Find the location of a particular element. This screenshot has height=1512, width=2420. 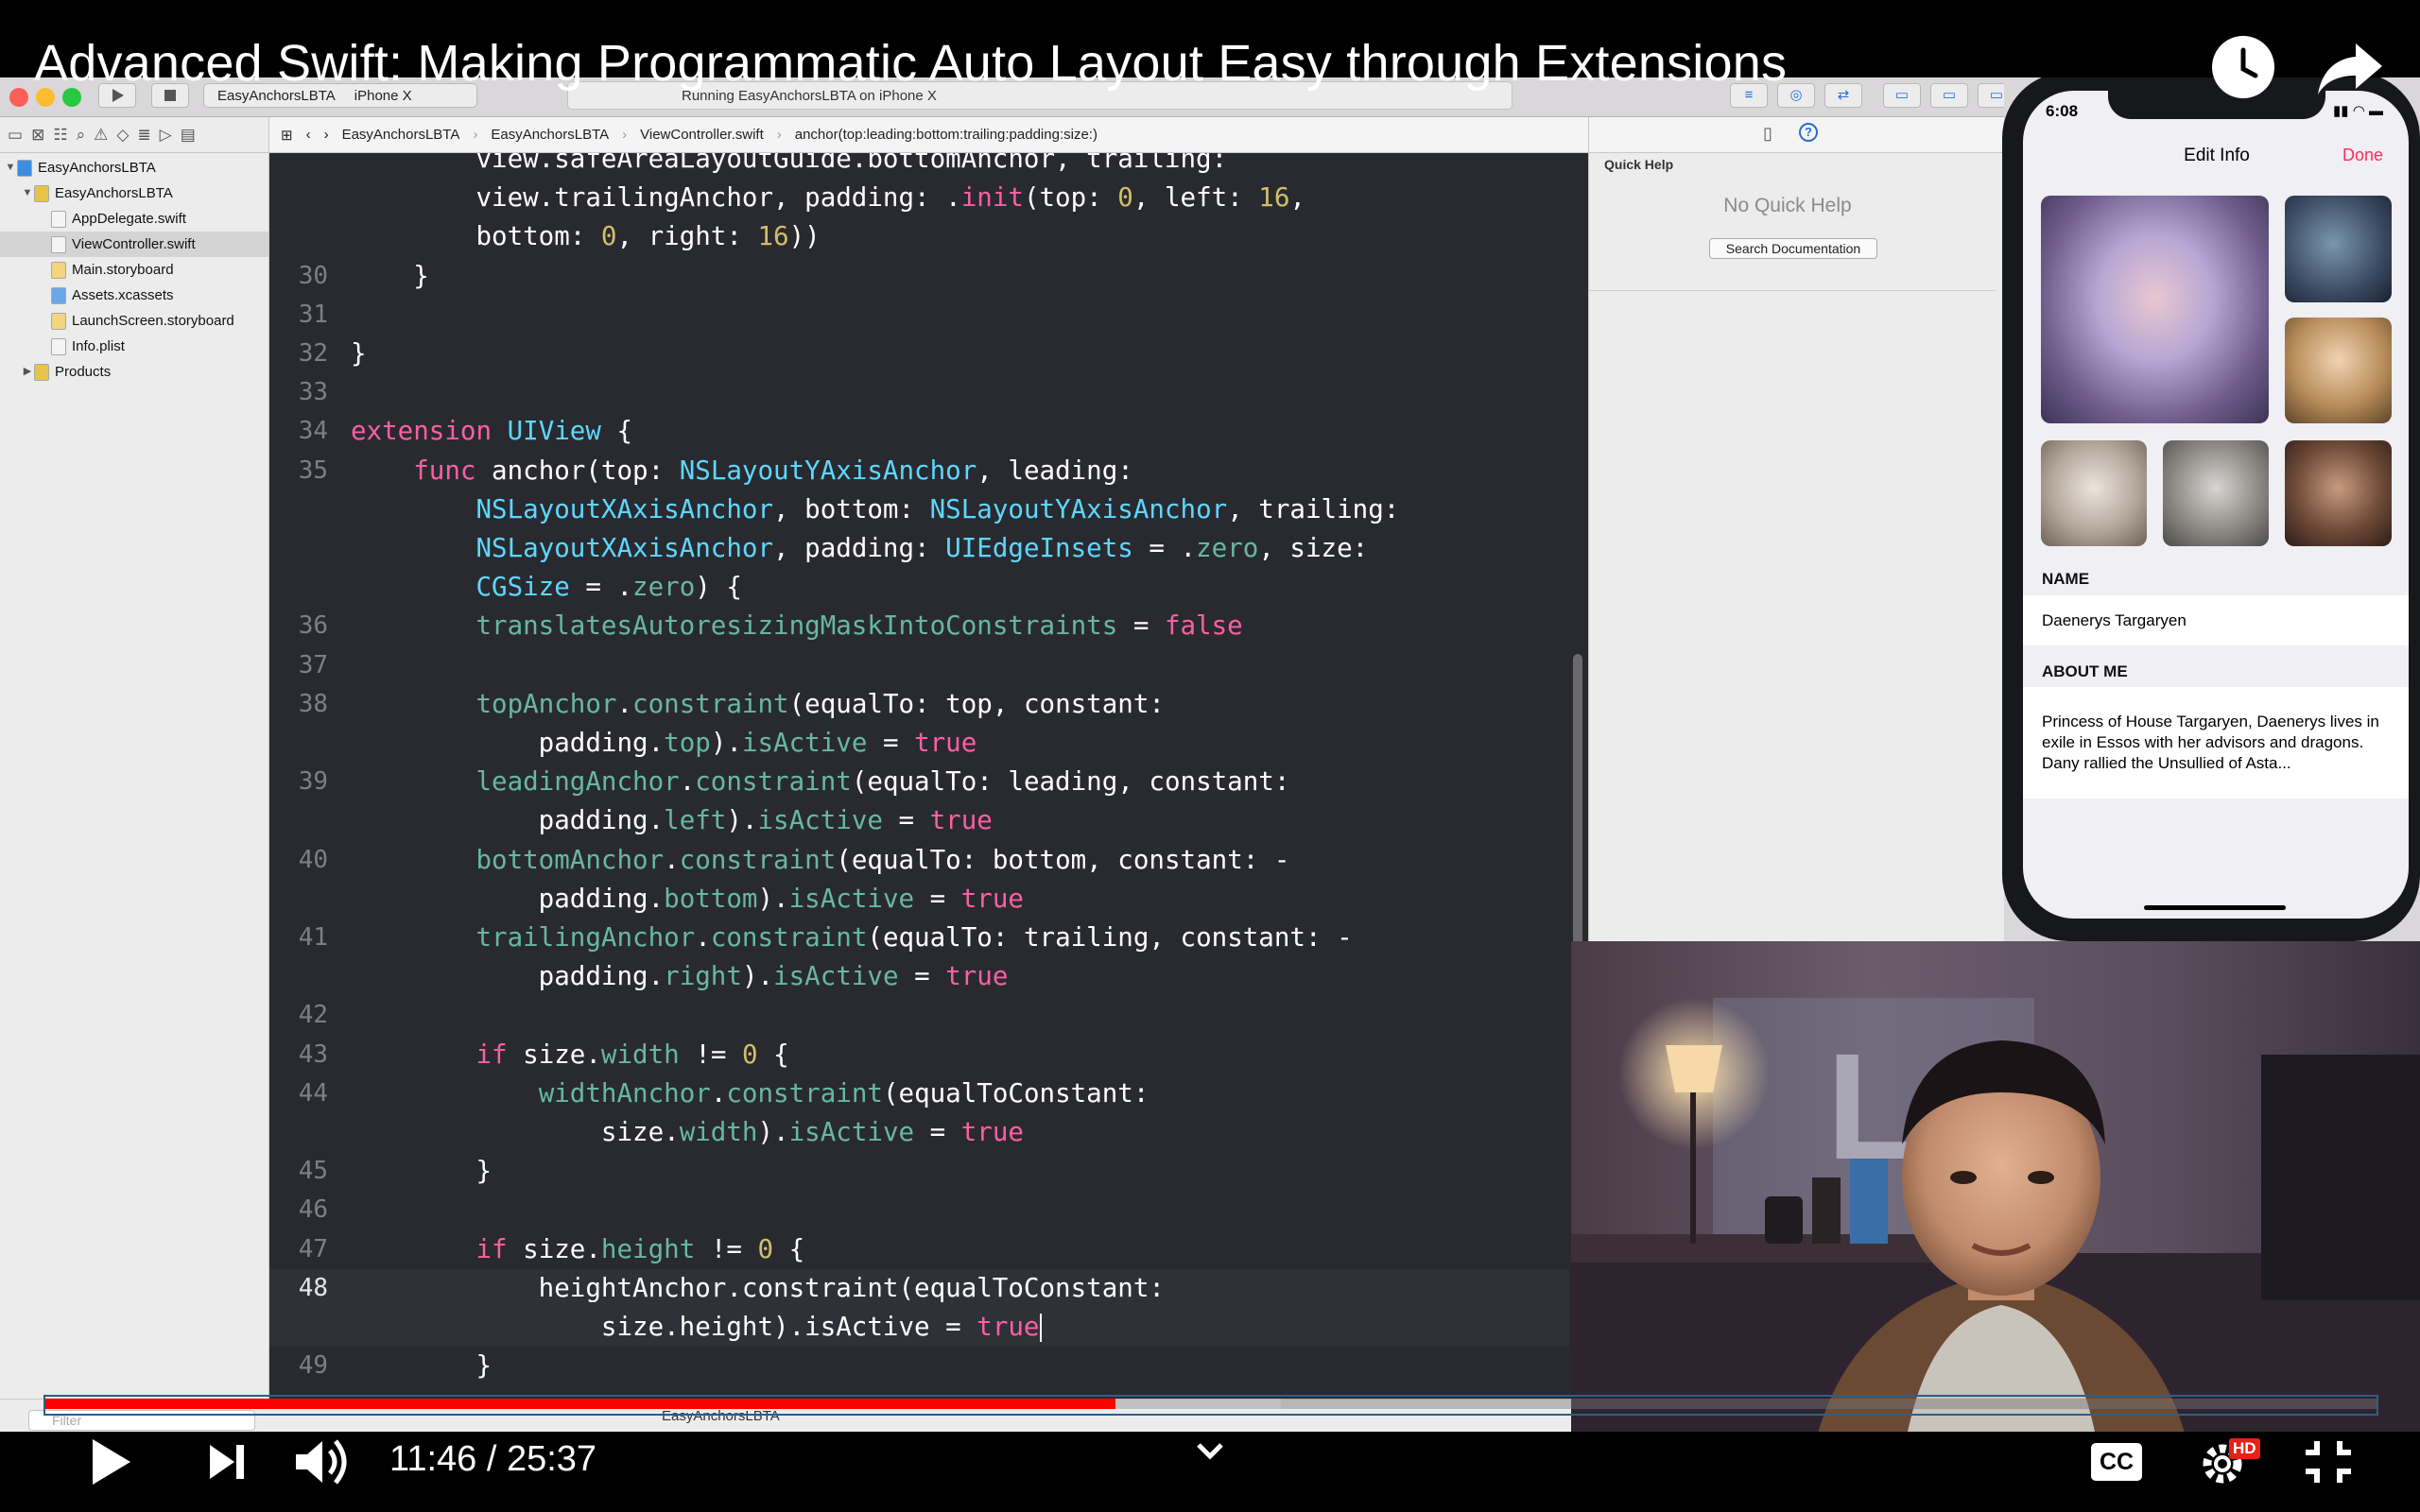

code-token: view.trailingAnchor, padding: . is located at coordinates (656, 198).